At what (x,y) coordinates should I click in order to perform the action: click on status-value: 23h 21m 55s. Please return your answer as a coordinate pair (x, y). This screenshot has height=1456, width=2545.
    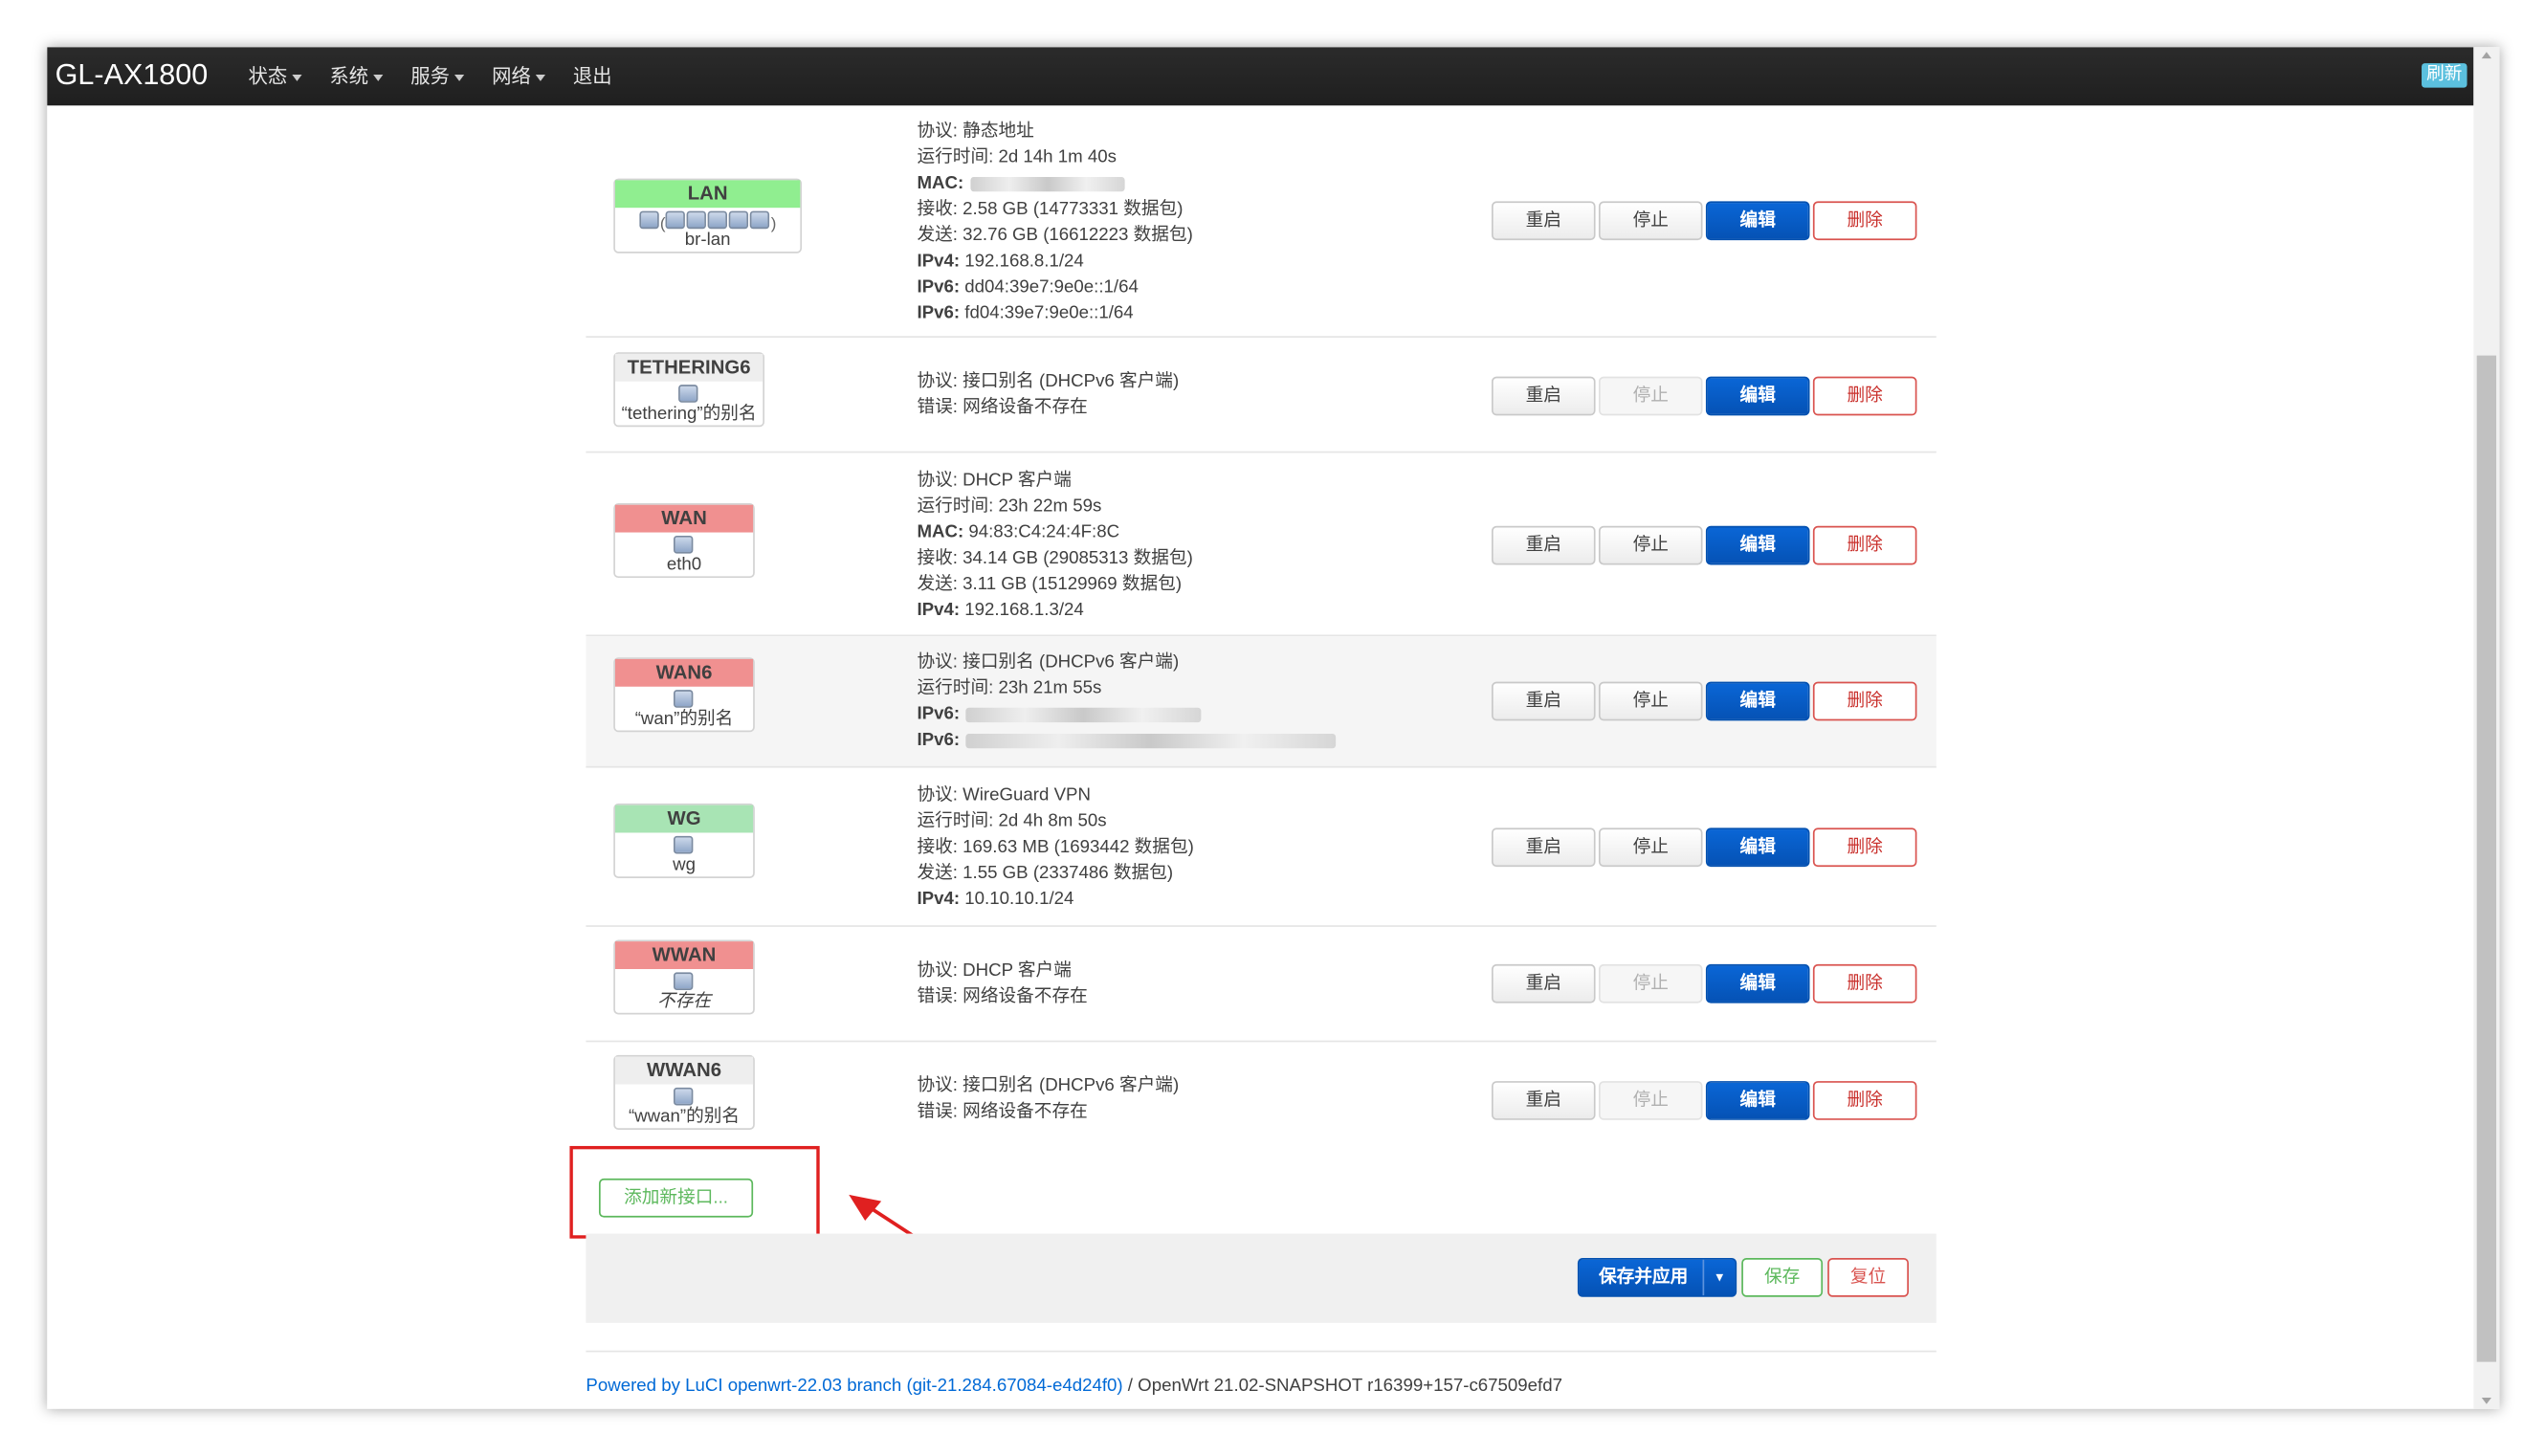
    Looking at the image, I should click on (1047, 688).